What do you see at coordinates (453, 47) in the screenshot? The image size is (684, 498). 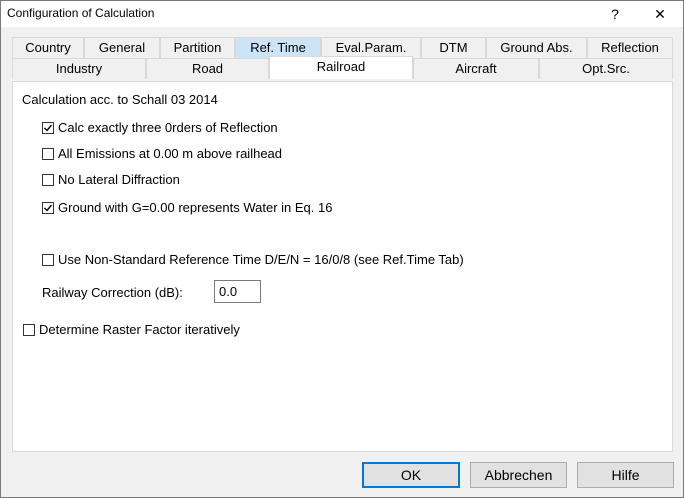 I see `tab-dtm: DTM` at bounding box center [453, 47].